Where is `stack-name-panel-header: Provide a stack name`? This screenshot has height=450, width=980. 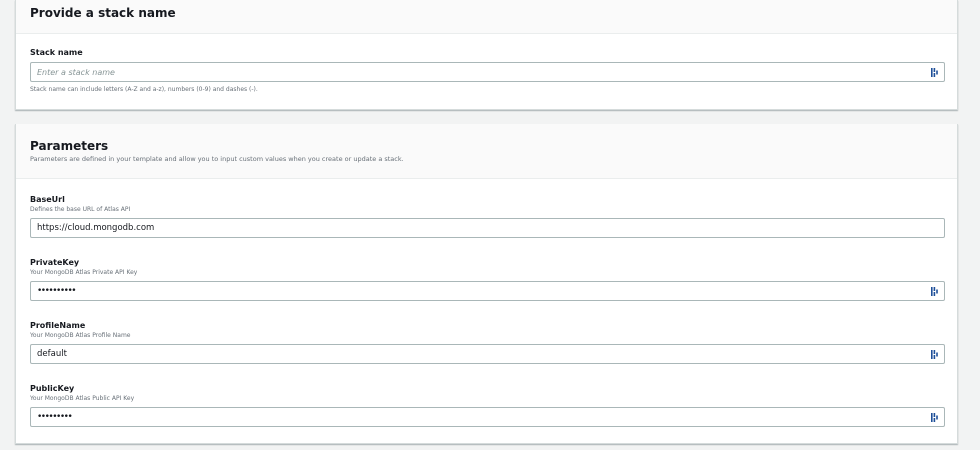 stack-name-panel-header: Provide a stack name is located at coordinates (486, 17).